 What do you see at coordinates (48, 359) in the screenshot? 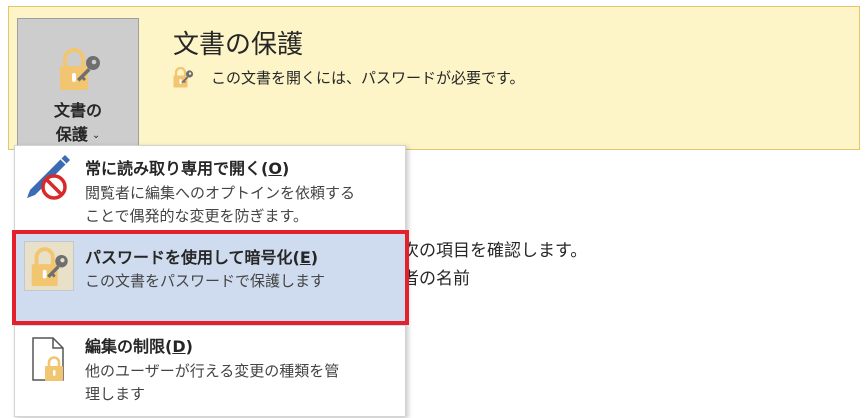
I see `document-lock-icon` at bounding box center [48, 359].